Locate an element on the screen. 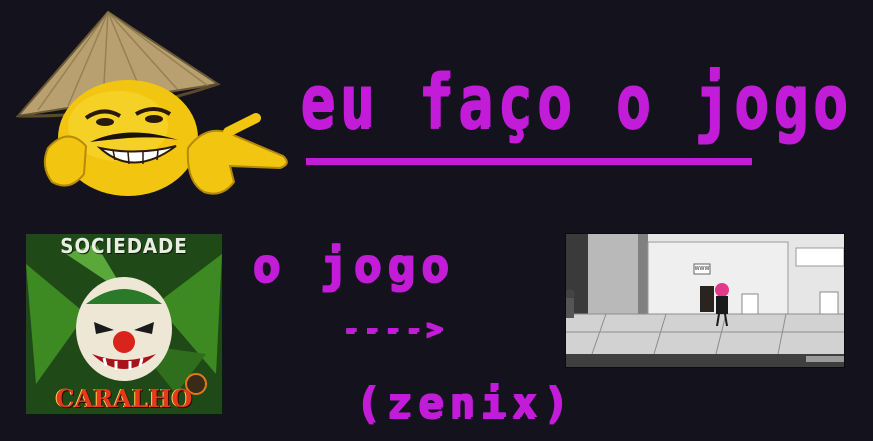 This screenshot has height=441, width=873. game-screenshot-image: WWW is located at coordinates (705, 300).